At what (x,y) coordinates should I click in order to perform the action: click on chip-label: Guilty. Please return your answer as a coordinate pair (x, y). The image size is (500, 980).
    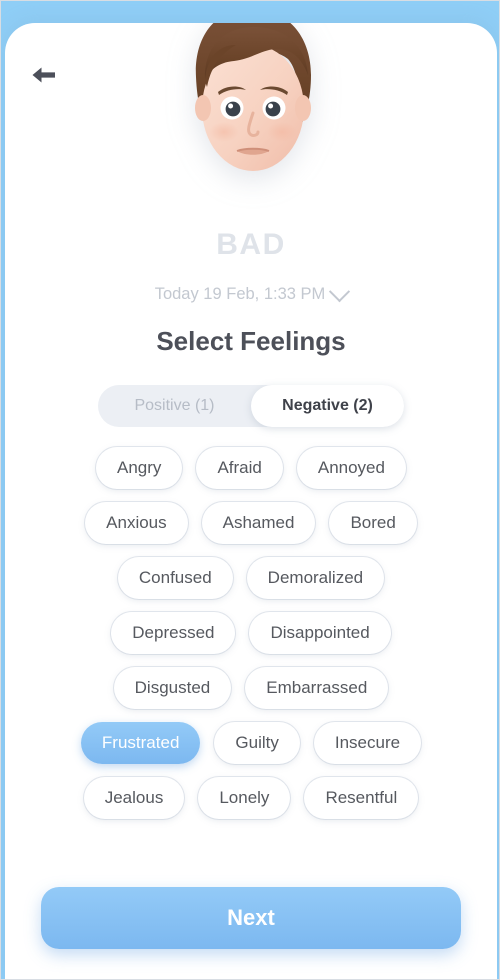
    Looking at the image, I should click on (257, 742).